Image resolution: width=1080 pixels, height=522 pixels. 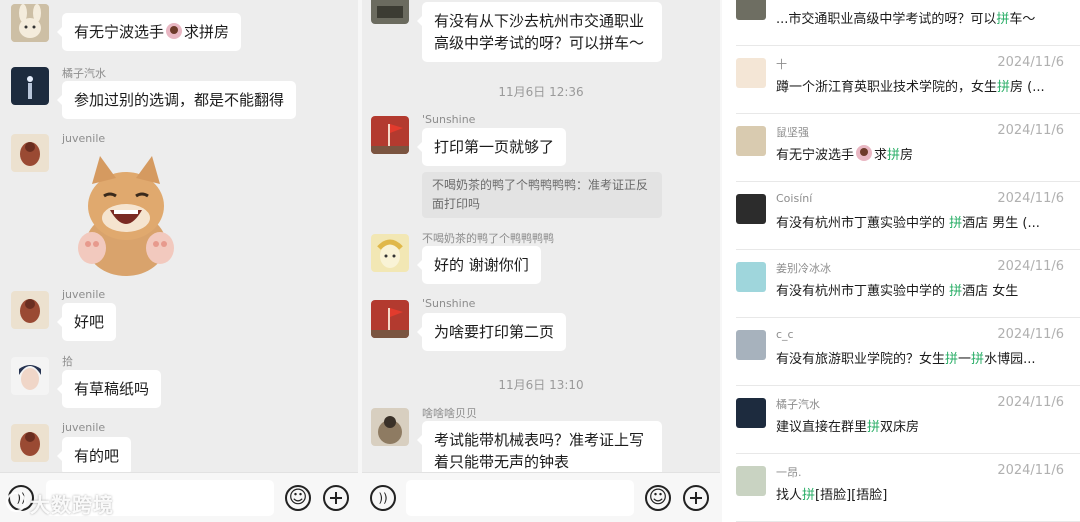 What do you see at coordinates (383, 498) in the screenshot?
I see `voice-icon: ))` at bounding box center [383, 498].